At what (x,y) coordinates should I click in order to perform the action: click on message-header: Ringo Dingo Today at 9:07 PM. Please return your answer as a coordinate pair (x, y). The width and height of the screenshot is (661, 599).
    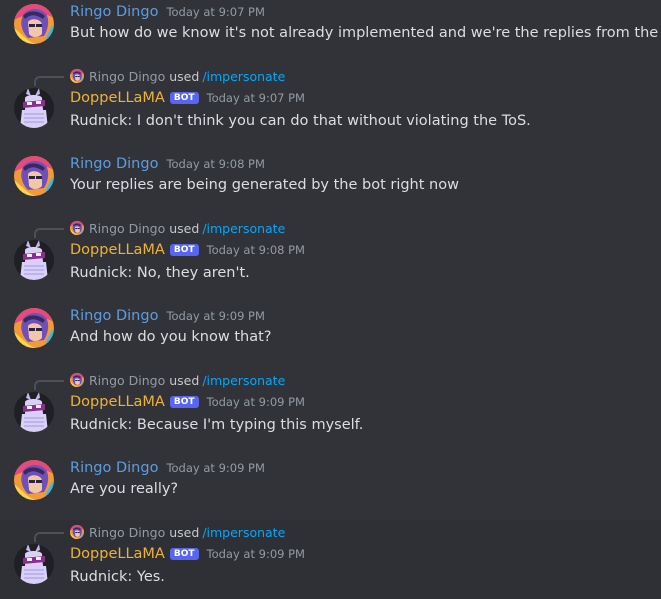
    Looking at the image, I should click on (167, 14).